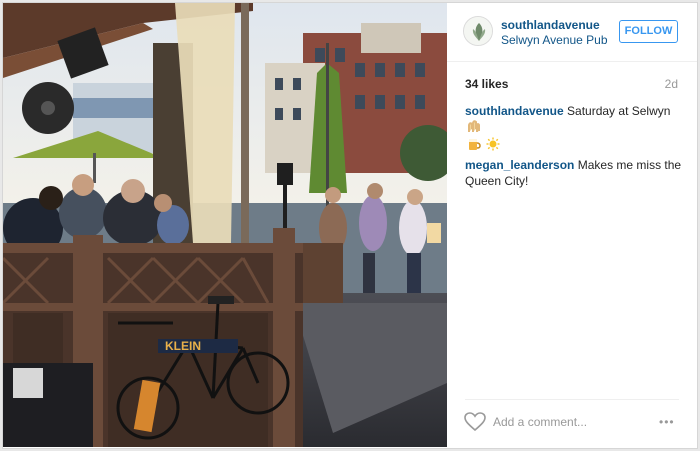 The image size is (700, 451). I want to click on username-link: southlandavenue, so click(550, 25).